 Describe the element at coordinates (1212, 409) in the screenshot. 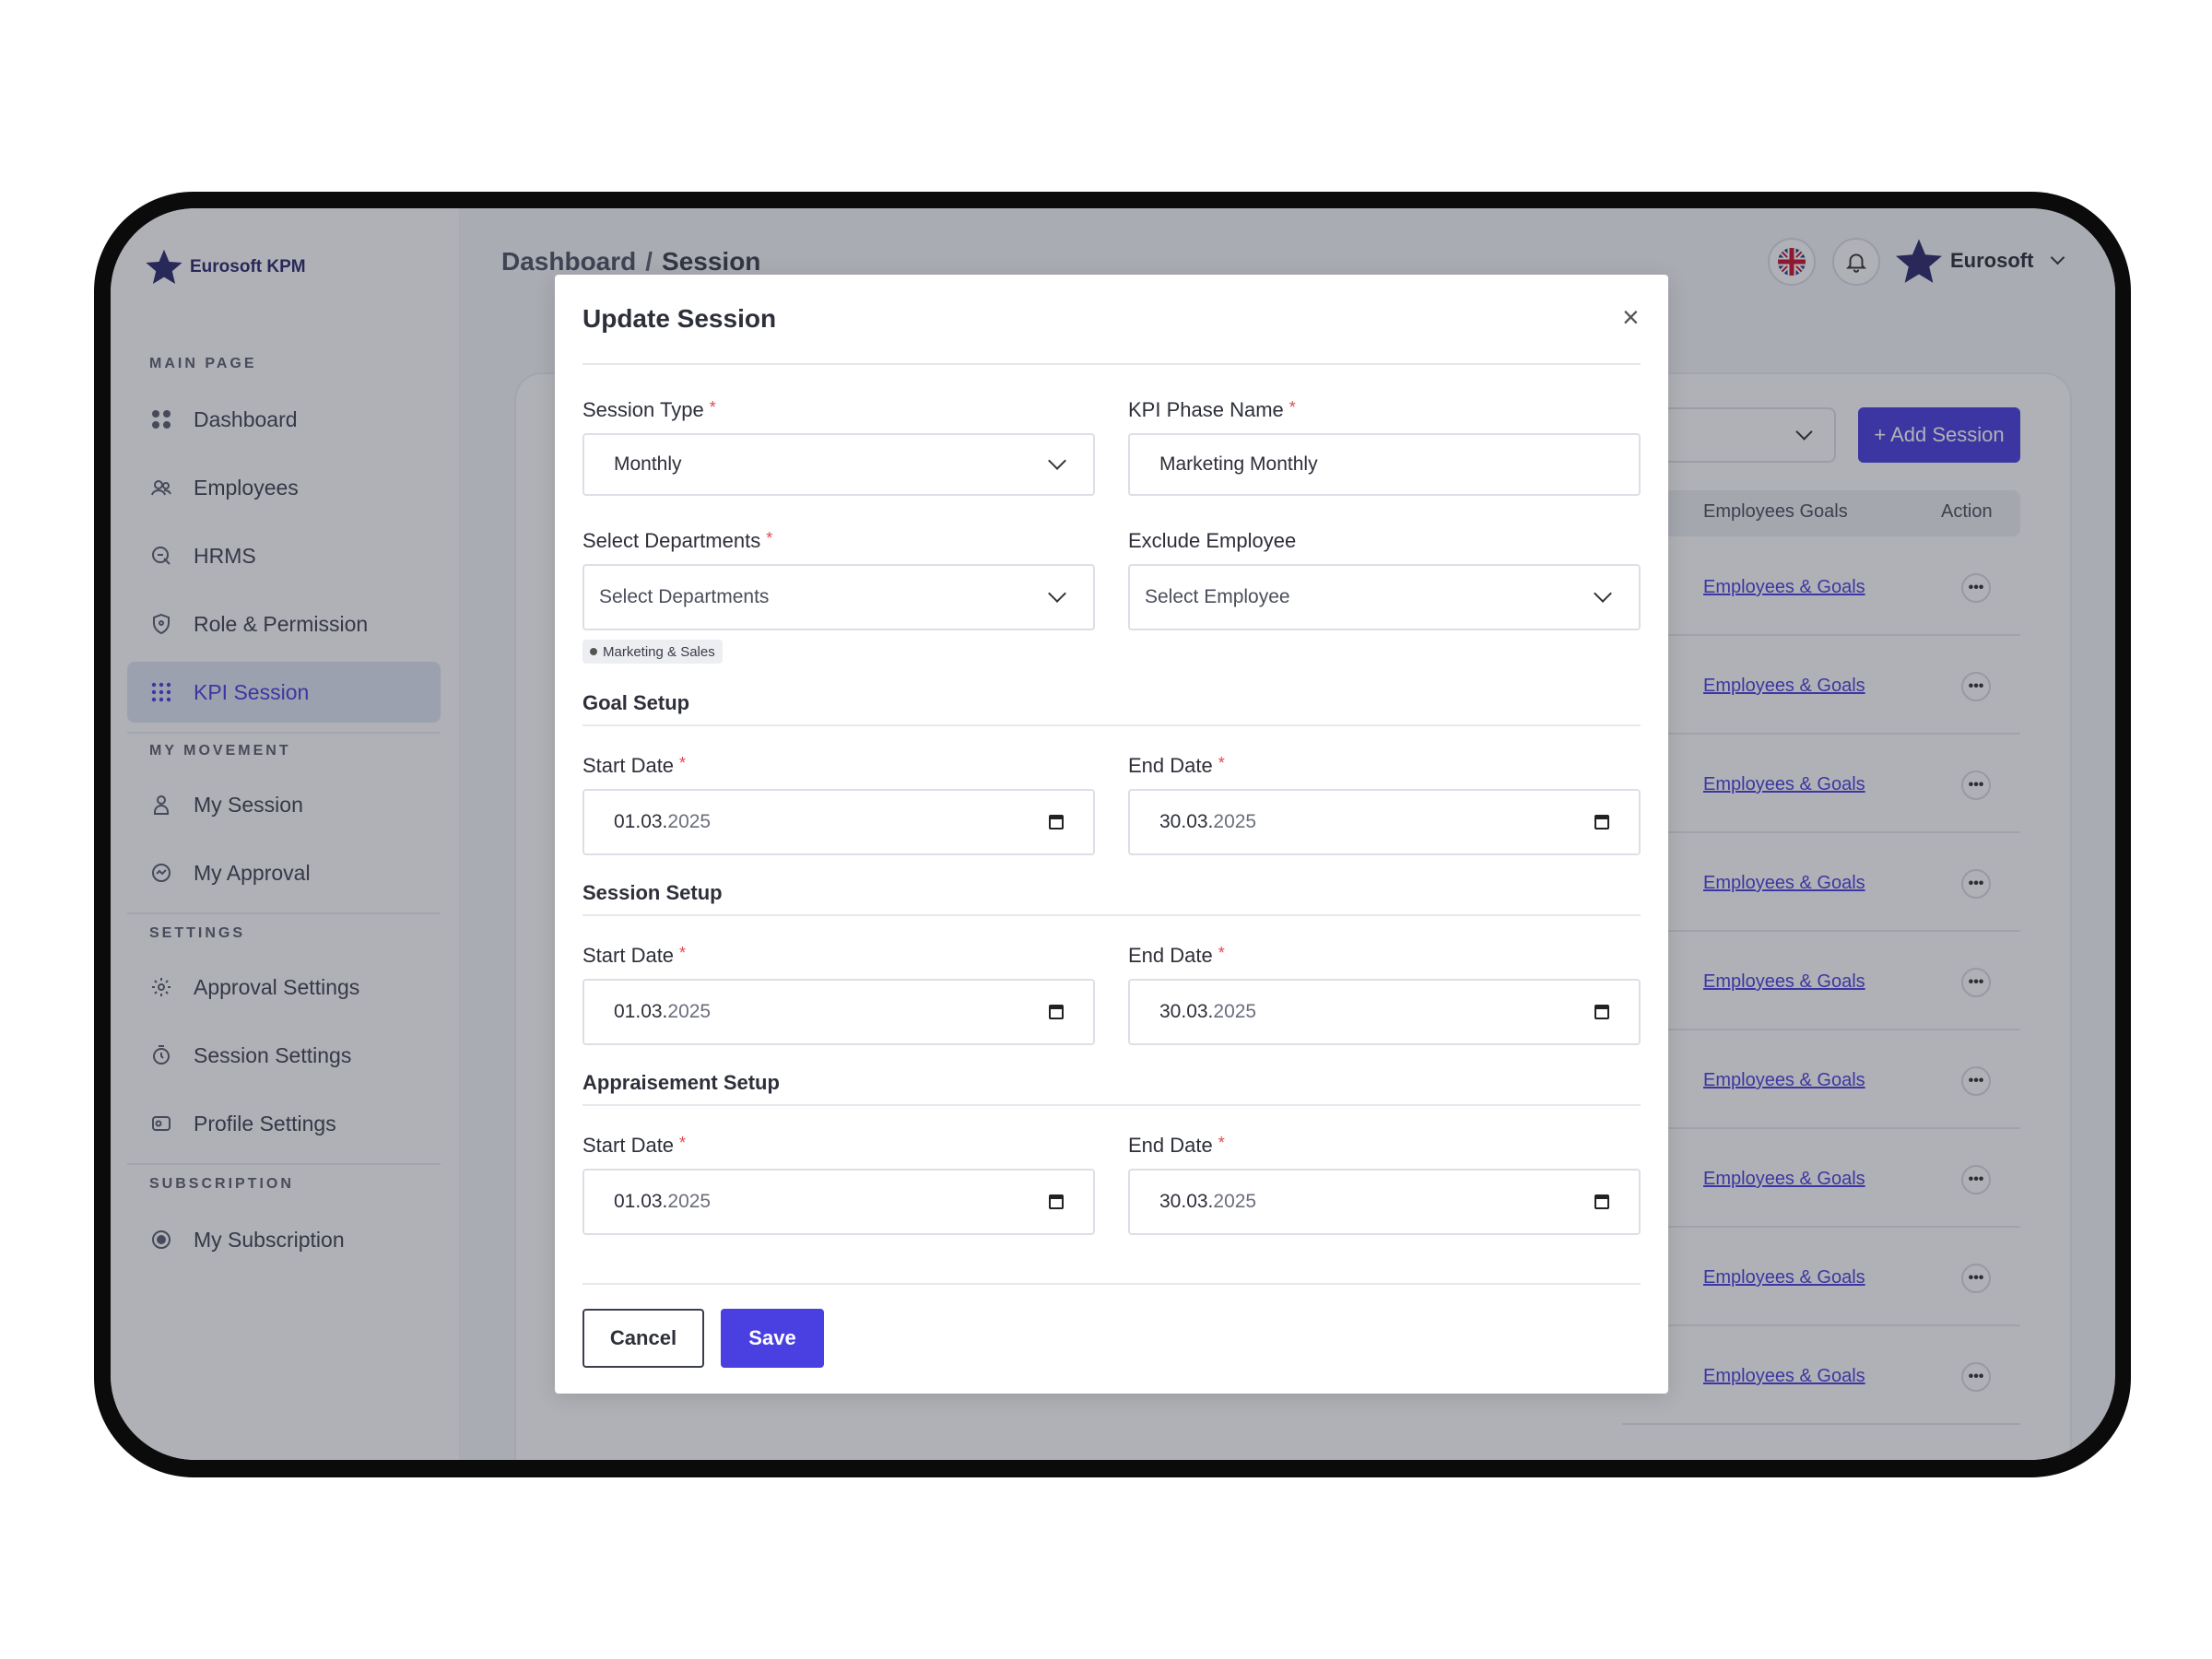

I see `kpi-phase-name-label: KPI Phase Name *` at that location.